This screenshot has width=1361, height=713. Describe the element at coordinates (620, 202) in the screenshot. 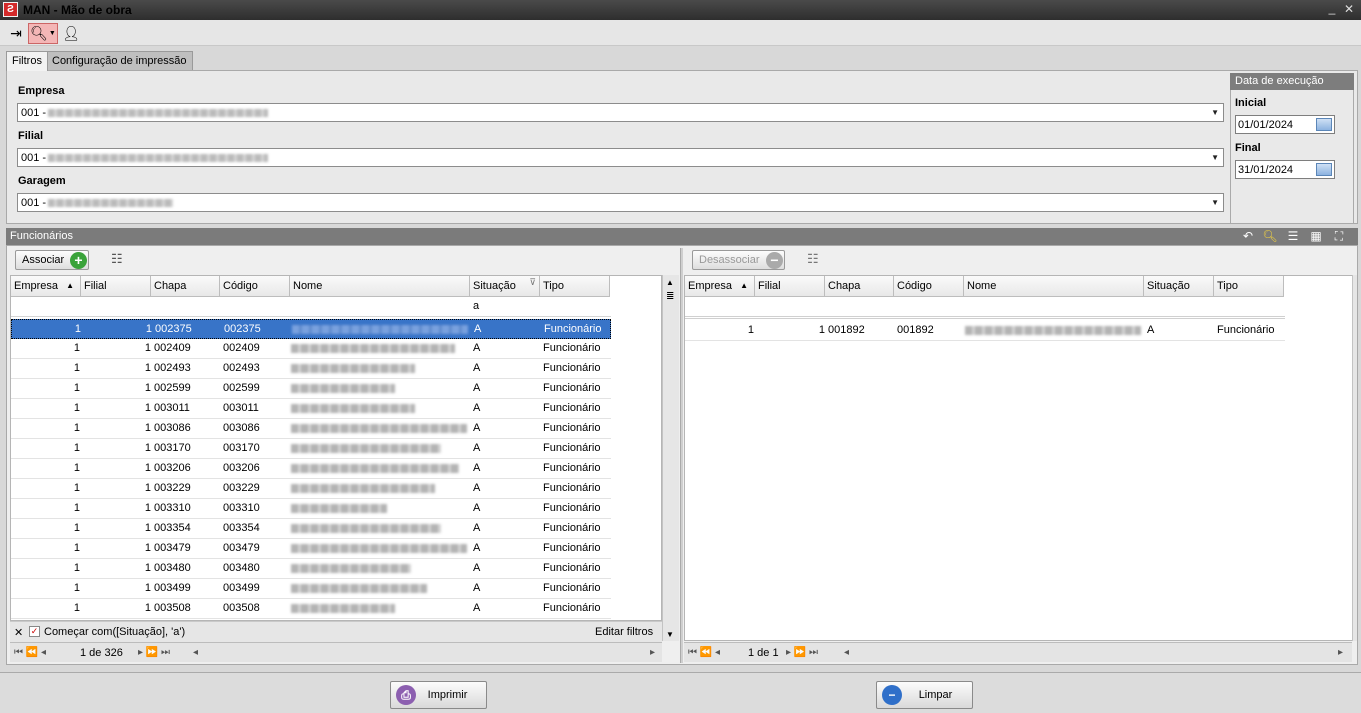

I see `garagem-combo: 001 - ▼` at that location.